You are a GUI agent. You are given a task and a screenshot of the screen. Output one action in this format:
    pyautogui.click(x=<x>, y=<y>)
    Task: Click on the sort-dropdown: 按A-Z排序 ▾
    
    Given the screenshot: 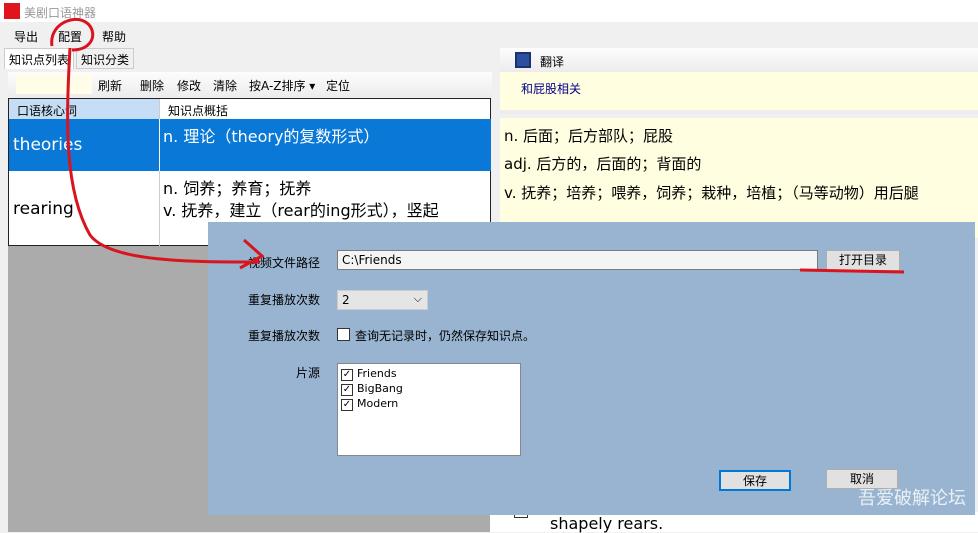 What is the action you would take?
    pyautogui.click(x=282, y=85)
    